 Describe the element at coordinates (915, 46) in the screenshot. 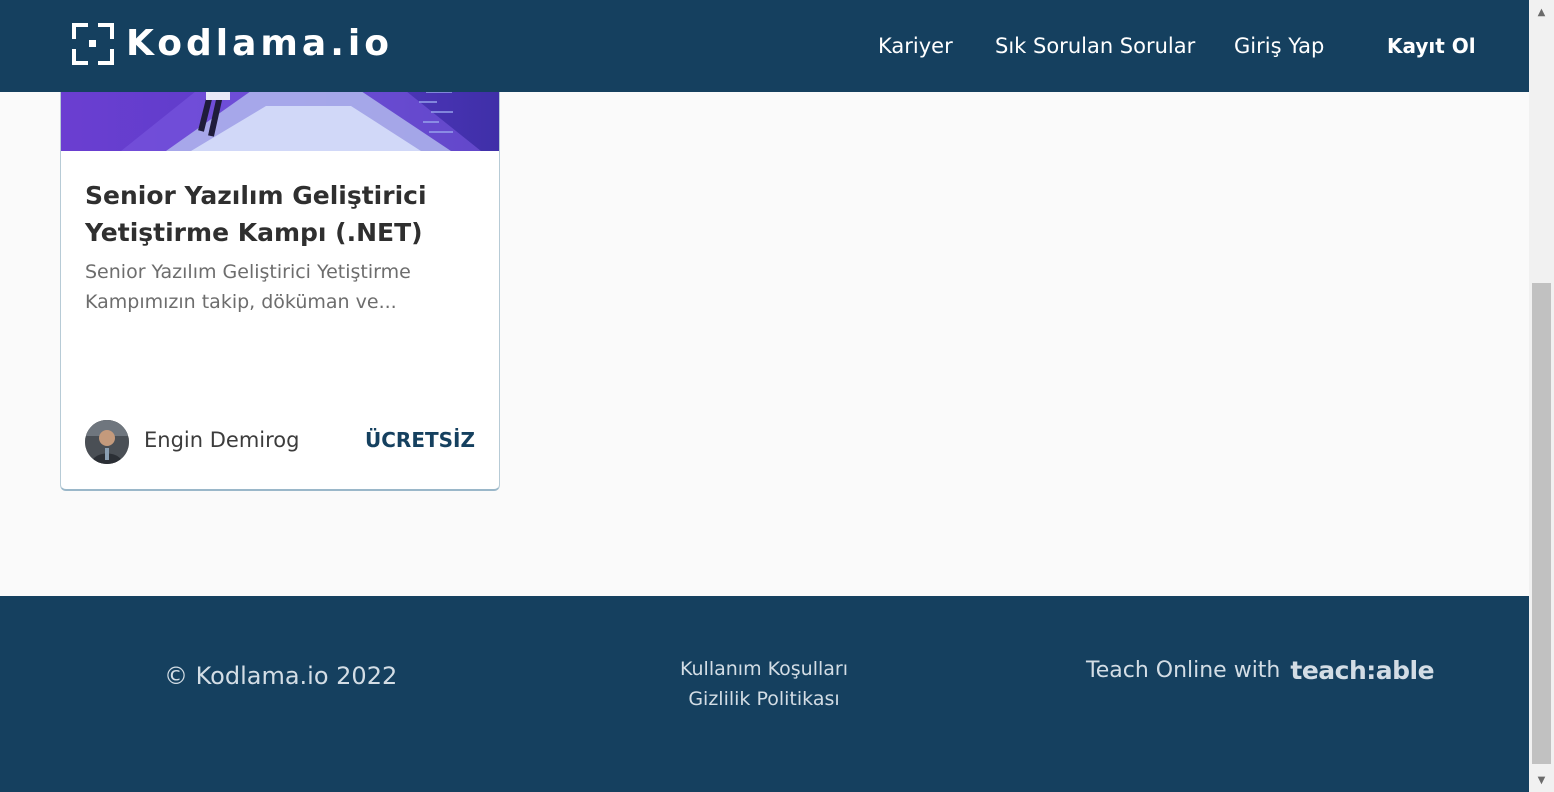

I see `nav-link-kariyer: Kariyer` at that location.